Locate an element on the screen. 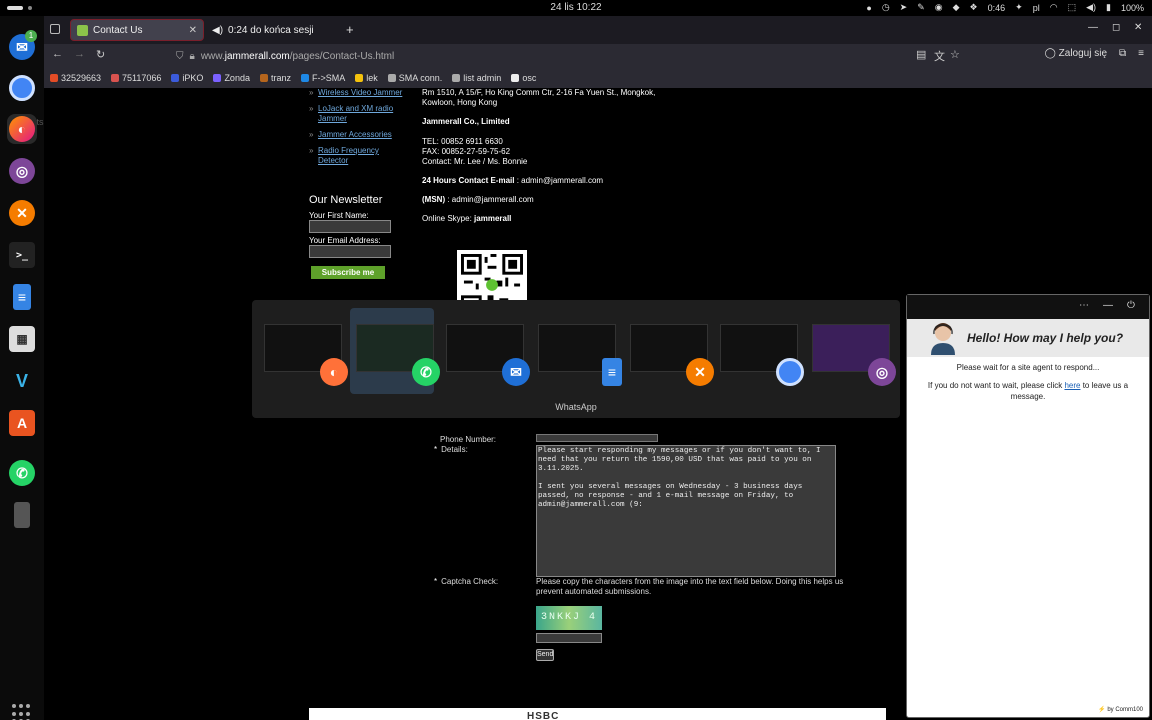  send-button: Send is located at coordinates (545, 655).